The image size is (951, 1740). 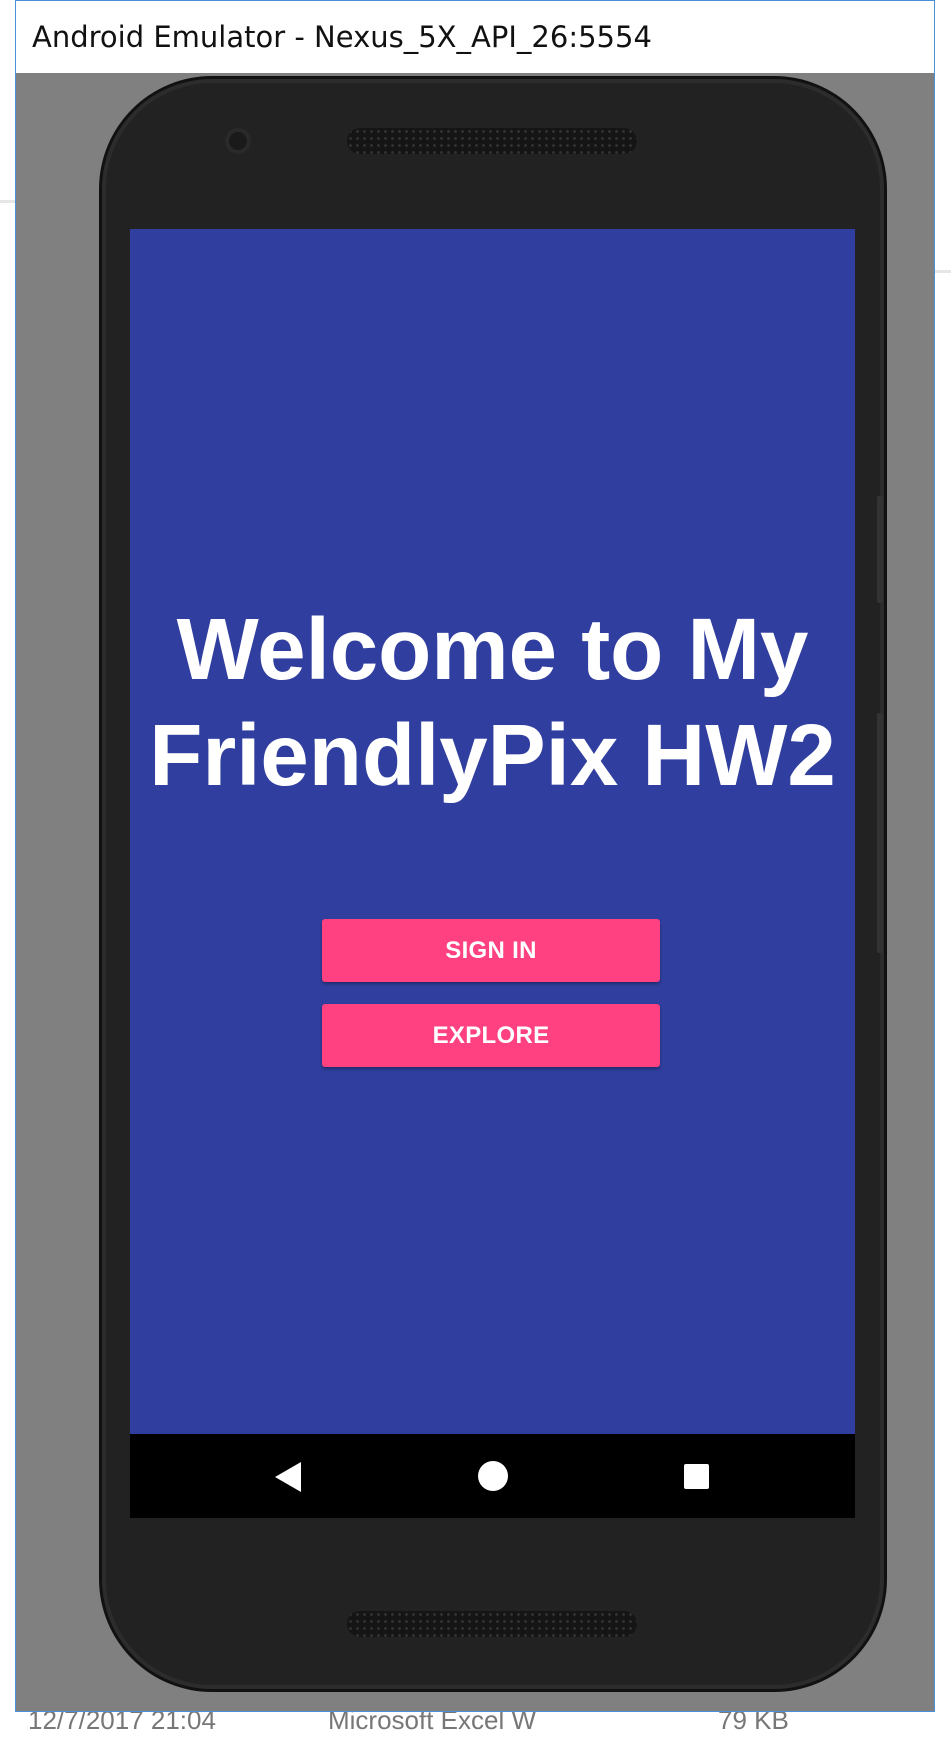 I want to click on explore-button: EXPLORE, so click(x=491, y=1035).